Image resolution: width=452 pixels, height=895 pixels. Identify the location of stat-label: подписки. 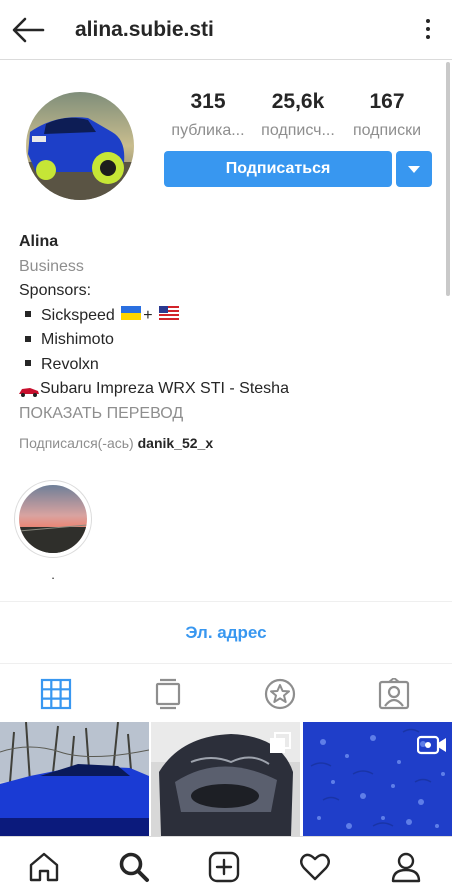
(387, 130).